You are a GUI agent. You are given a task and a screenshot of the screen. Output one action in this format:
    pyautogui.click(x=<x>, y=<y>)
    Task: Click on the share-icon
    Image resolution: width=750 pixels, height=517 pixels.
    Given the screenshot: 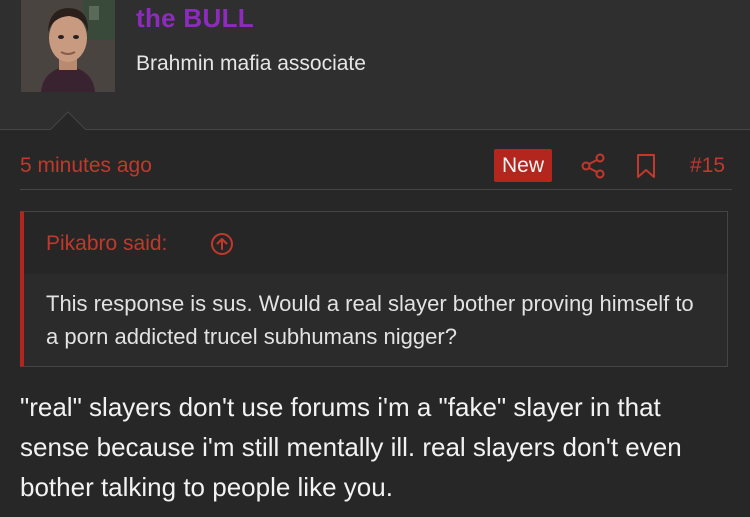 What is the action you would take?
    pyautogui.click(x=593, y=166)
    